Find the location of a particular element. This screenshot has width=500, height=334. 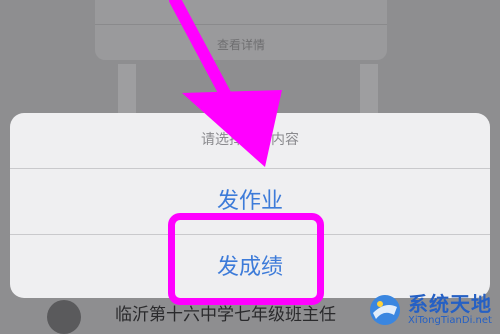

watermark-url: XiTongTianDi.net is located at coordinates (450, 320).